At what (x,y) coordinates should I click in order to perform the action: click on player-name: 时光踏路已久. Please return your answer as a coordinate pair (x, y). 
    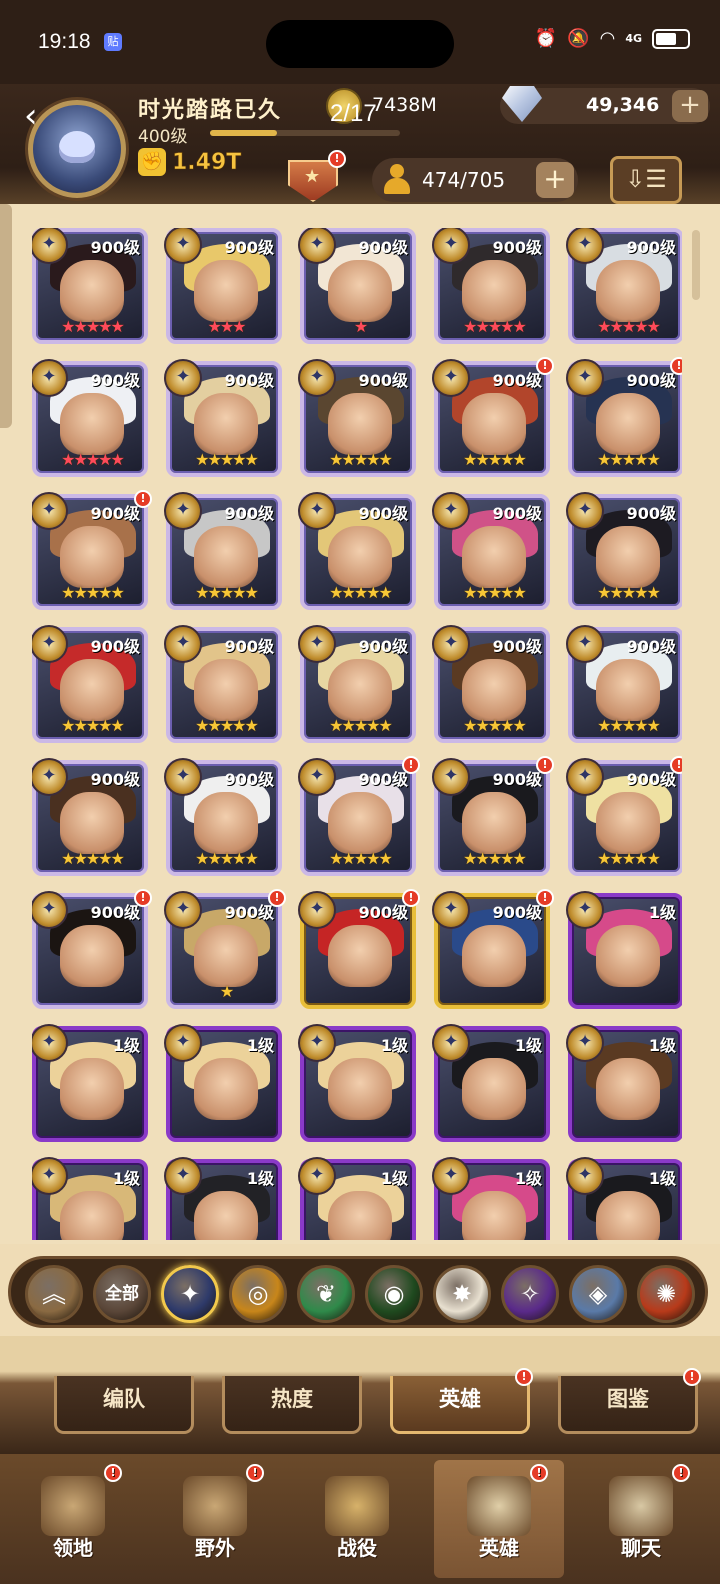
    Looking at the image, I should click on (210, 110).